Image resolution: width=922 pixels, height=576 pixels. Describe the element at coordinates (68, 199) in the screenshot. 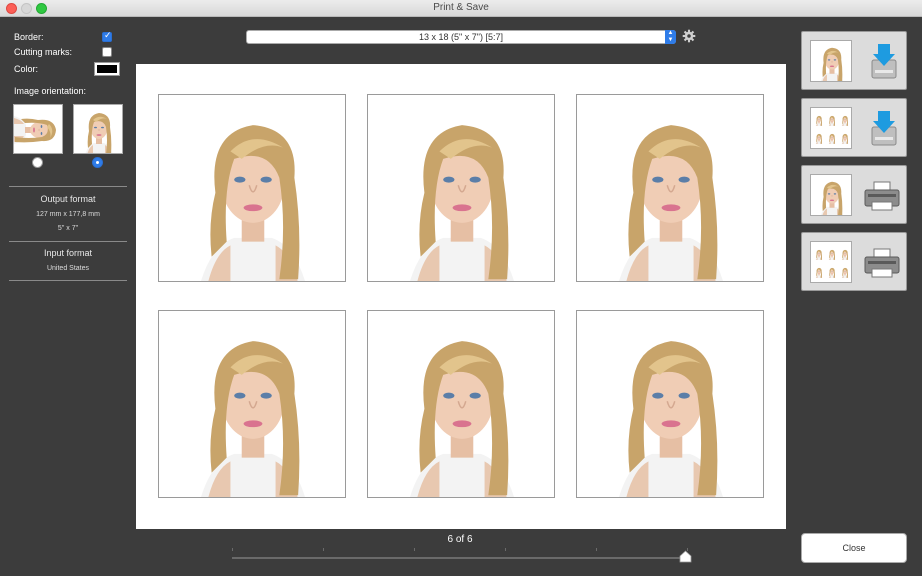

I see `output-format-title: Output format` at that location.